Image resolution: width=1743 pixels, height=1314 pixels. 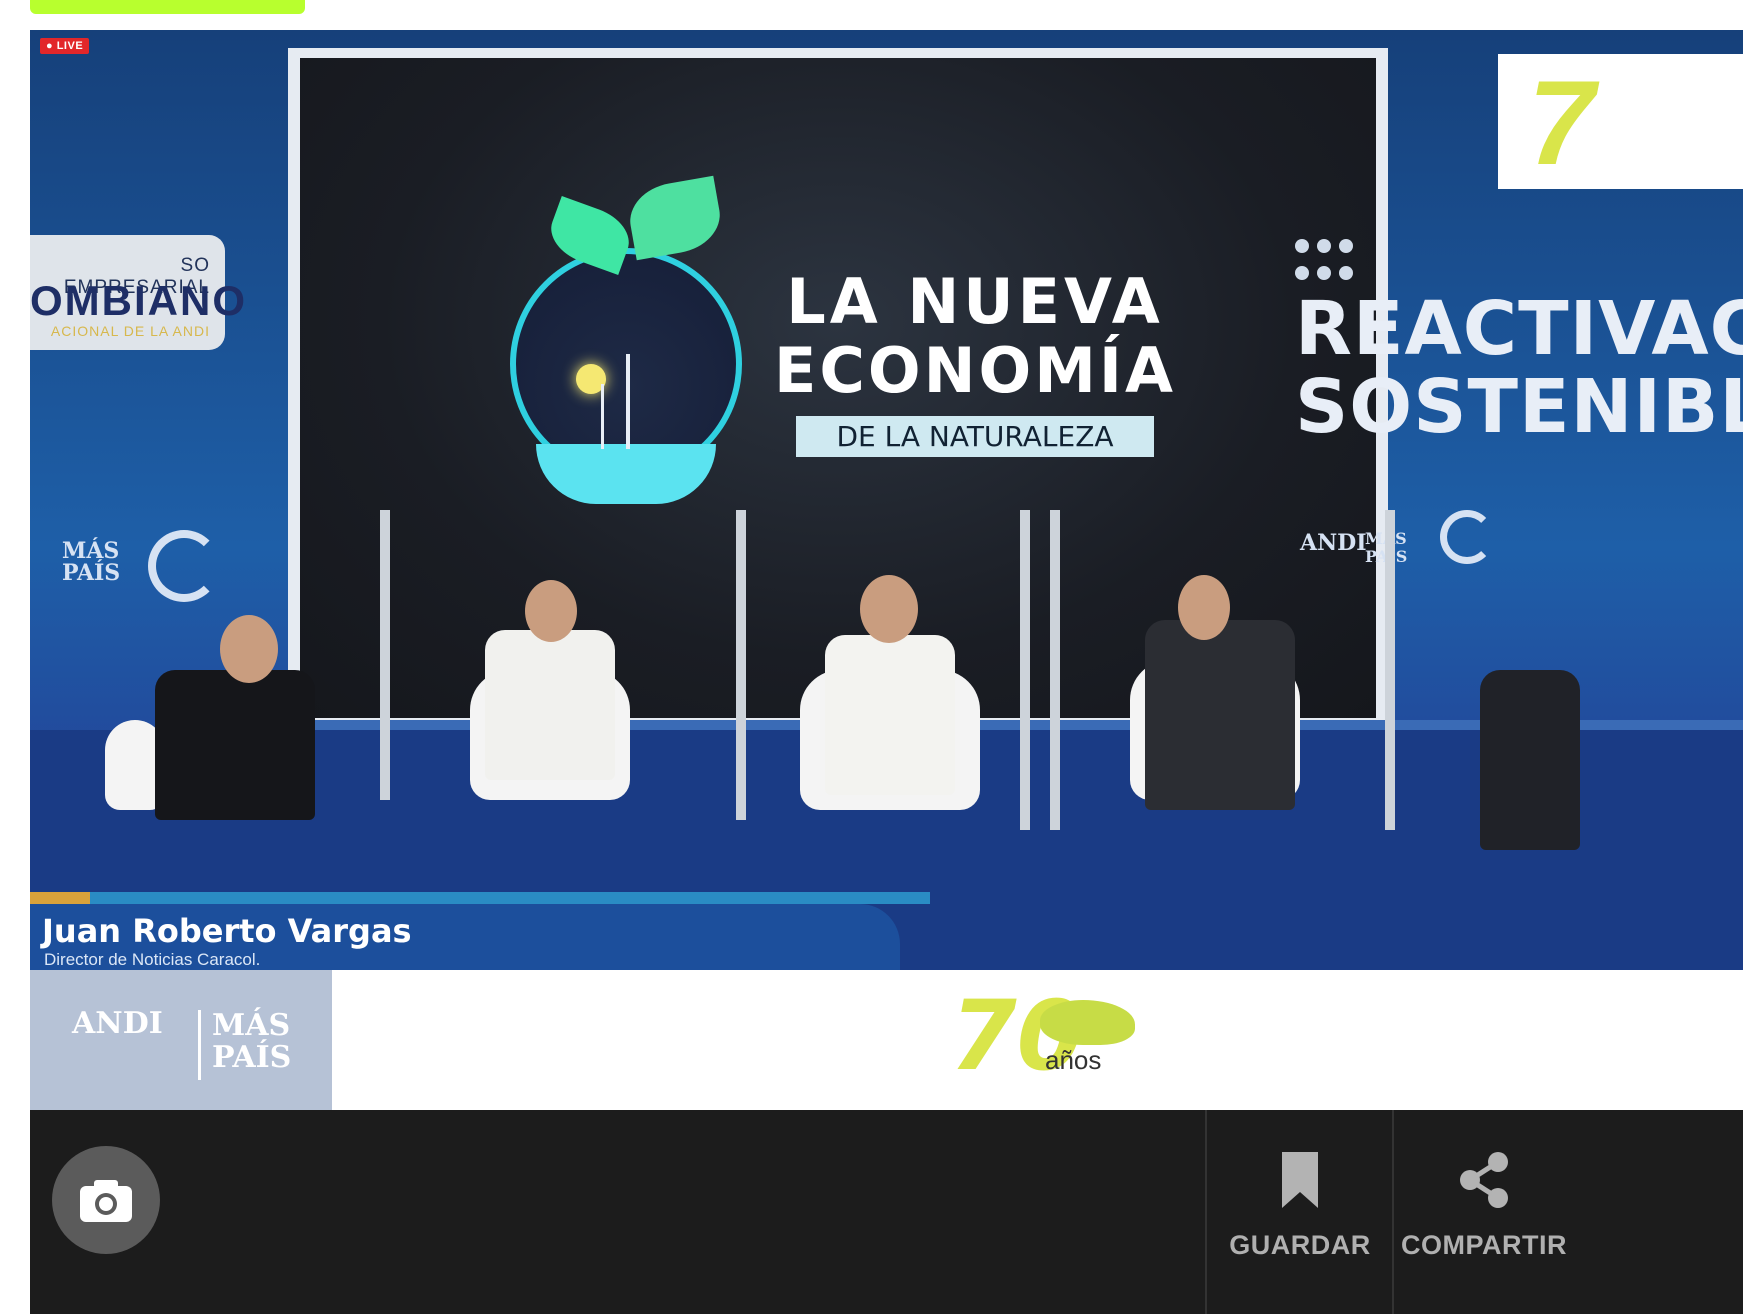 What do you see at coordinates (626, 474) in the screenshot?
I see `water-wave-icon` at bounding box center [626, 474].